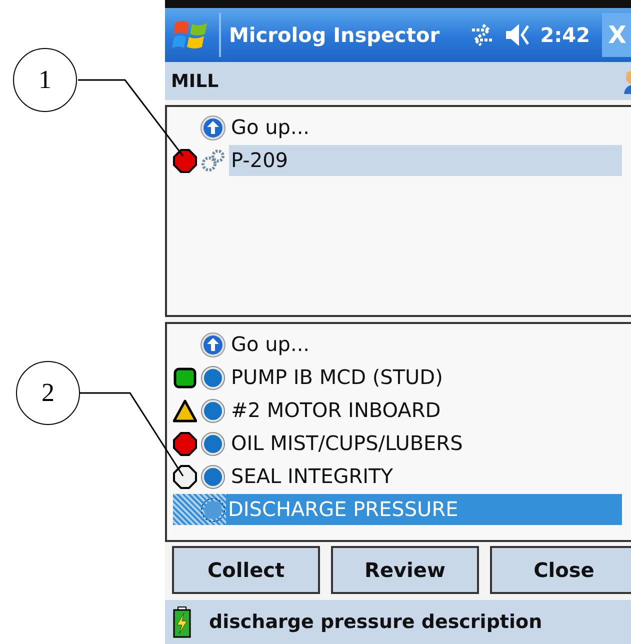  Describe the element at coordinates (45, 80) in the screenshot. I see `callout-number: 1` at that location.